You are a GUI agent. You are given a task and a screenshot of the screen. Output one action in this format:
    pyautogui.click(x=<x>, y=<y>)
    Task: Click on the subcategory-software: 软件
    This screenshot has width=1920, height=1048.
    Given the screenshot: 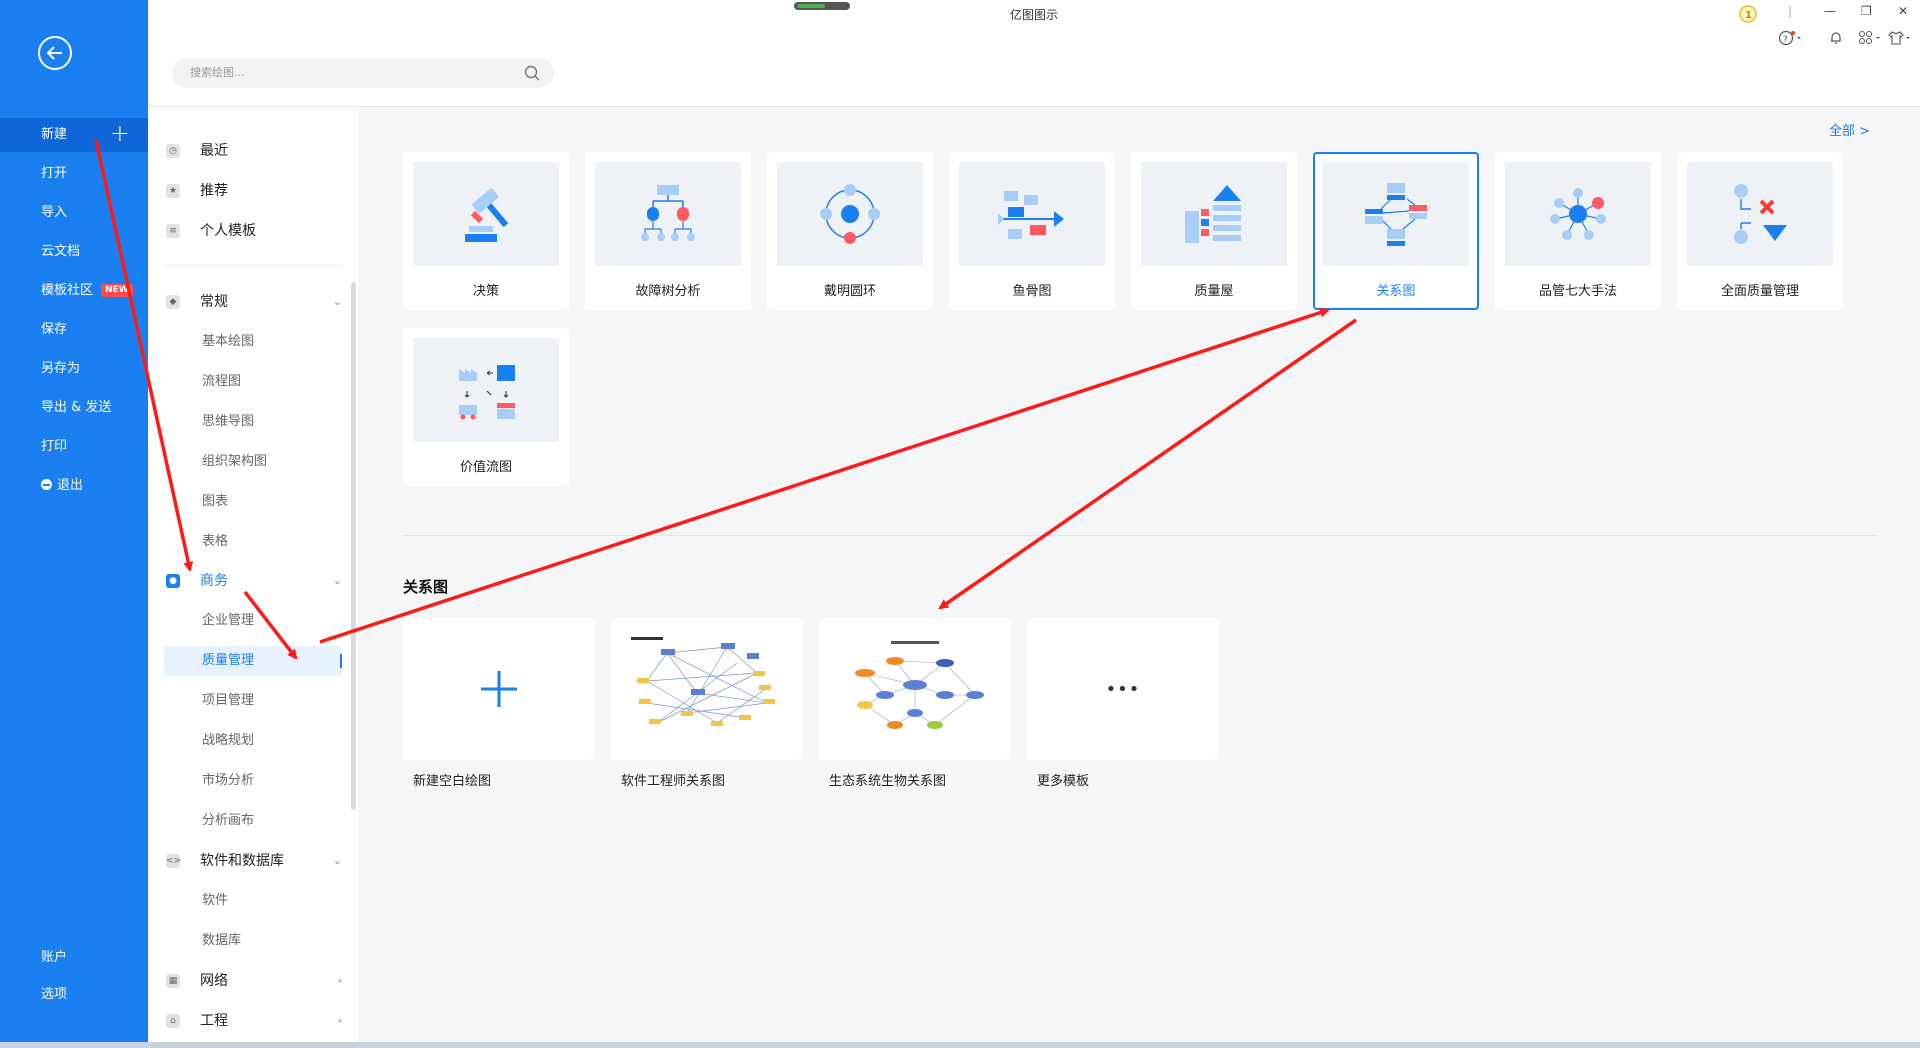 What is the action you would take?
    pyautogui.click(x=253, y=901)
    